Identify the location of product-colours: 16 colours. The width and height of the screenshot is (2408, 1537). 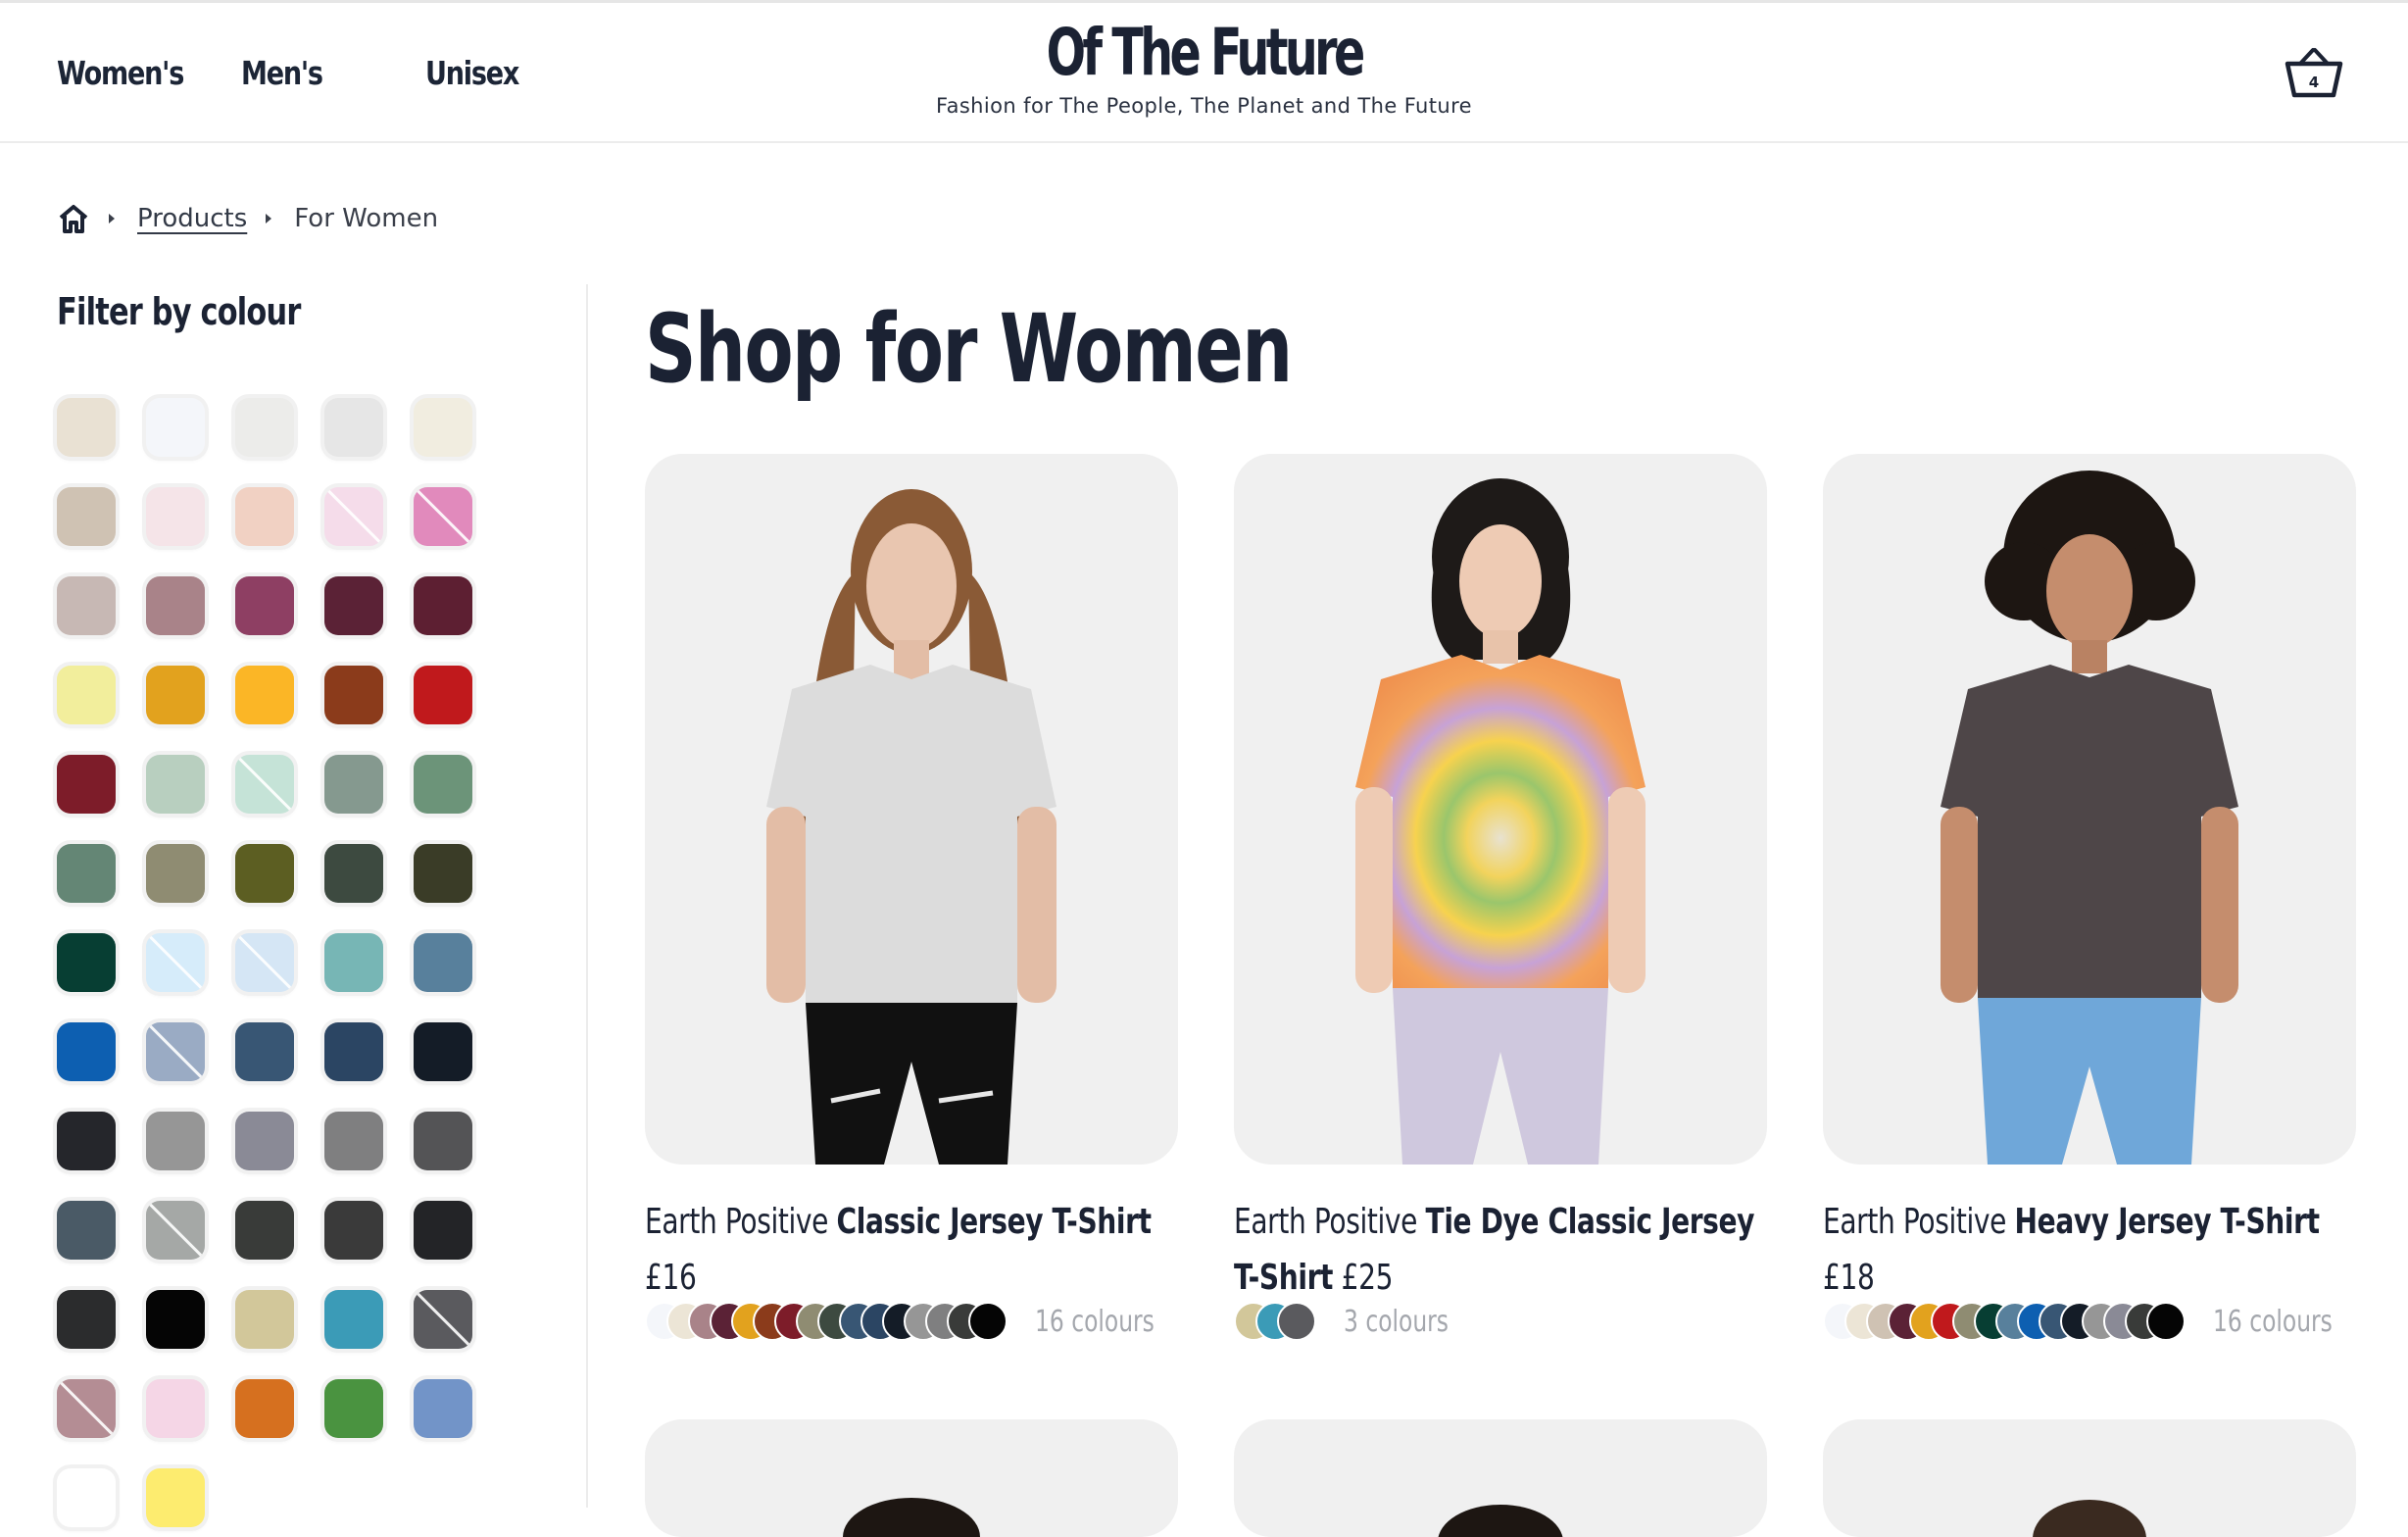
(2089, 1321).